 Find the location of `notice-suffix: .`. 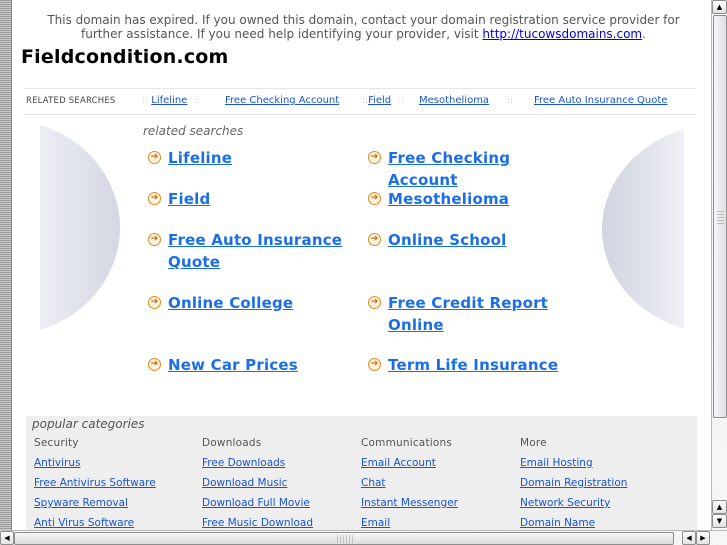

notice-suffix: . is located at coordinates (644, 34).